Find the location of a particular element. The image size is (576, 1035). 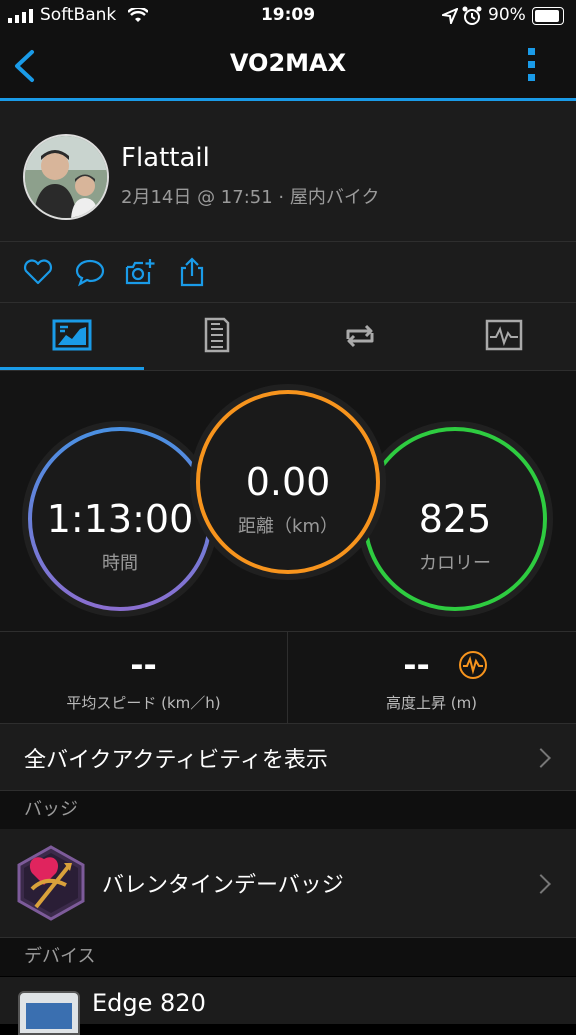

active-tab-indicator is located at coordinates (72, 368).